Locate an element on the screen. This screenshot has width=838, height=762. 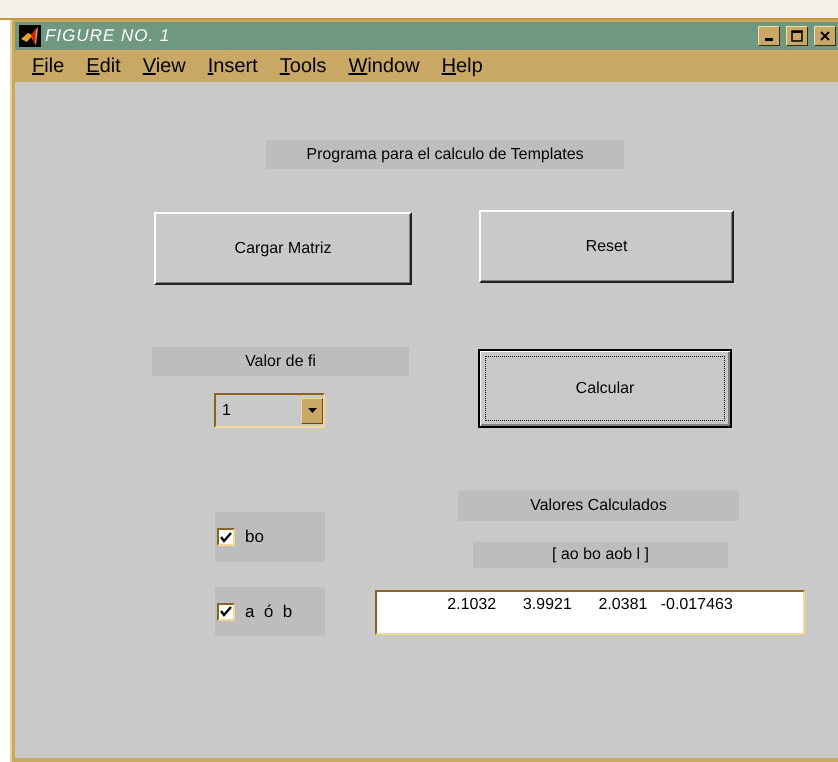
label-text: [ ao bo aob l ] is located at coordinates (600, 555).